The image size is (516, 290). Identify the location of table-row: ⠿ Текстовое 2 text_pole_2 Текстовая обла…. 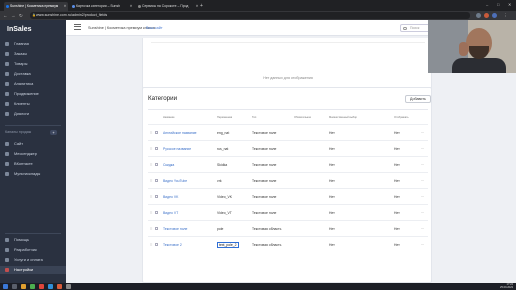
(288, 244).